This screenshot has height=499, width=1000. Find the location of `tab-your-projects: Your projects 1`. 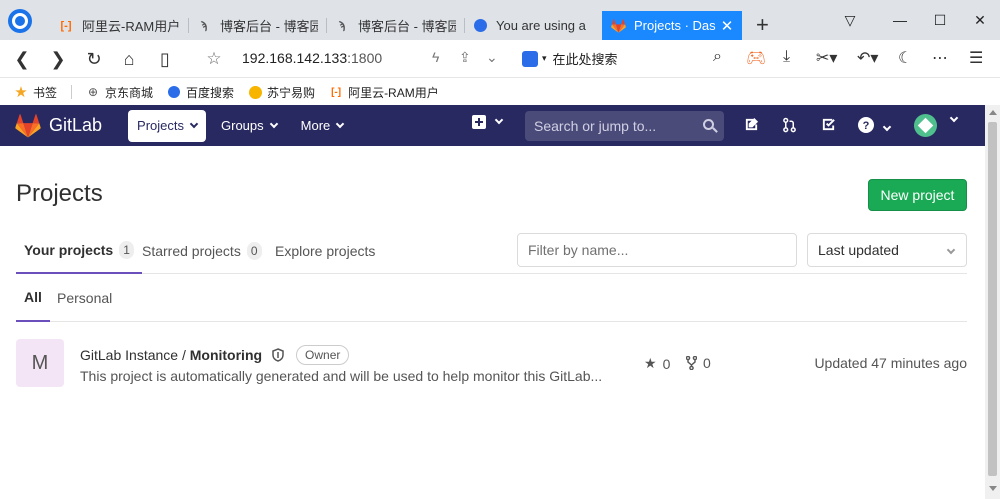

tab-your-projects: Your projects 1 is located at coordinates (79, 251).